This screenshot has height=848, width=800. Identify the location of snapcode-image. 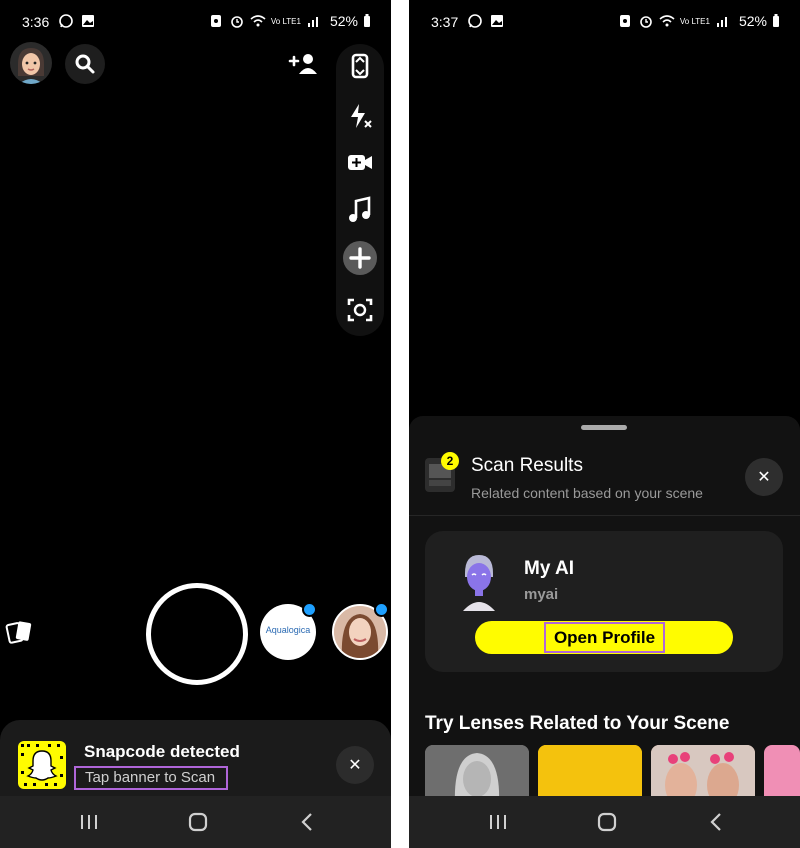
(42, 765).